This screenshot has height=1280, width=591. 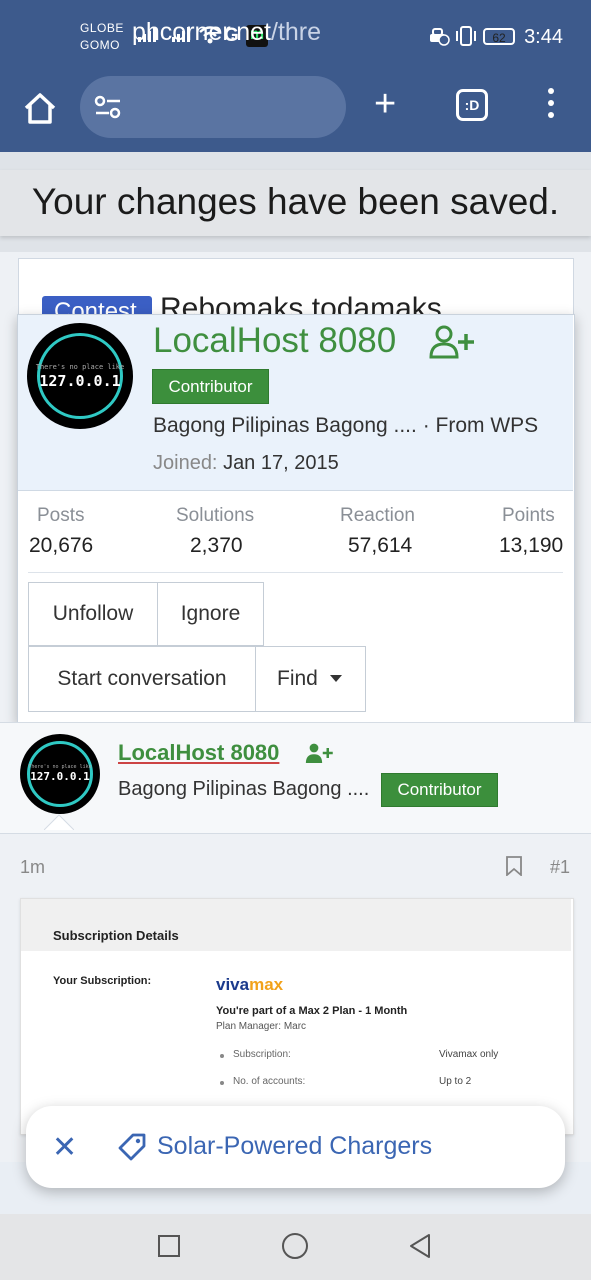 I want to click on home-button, so click(x=295, y=1246).